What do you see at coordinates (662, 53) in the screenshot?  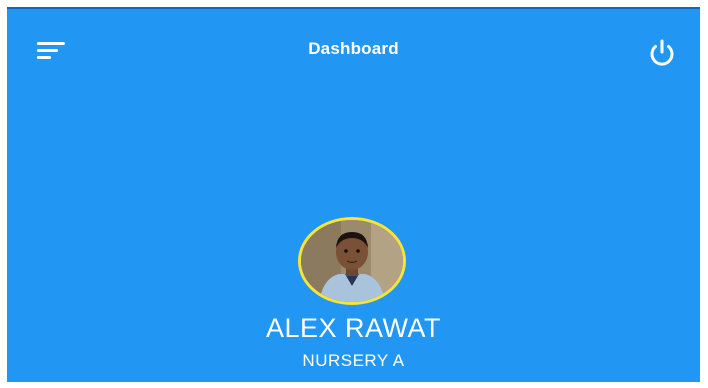 I see `power-icon` at bounding box center [662, 53].